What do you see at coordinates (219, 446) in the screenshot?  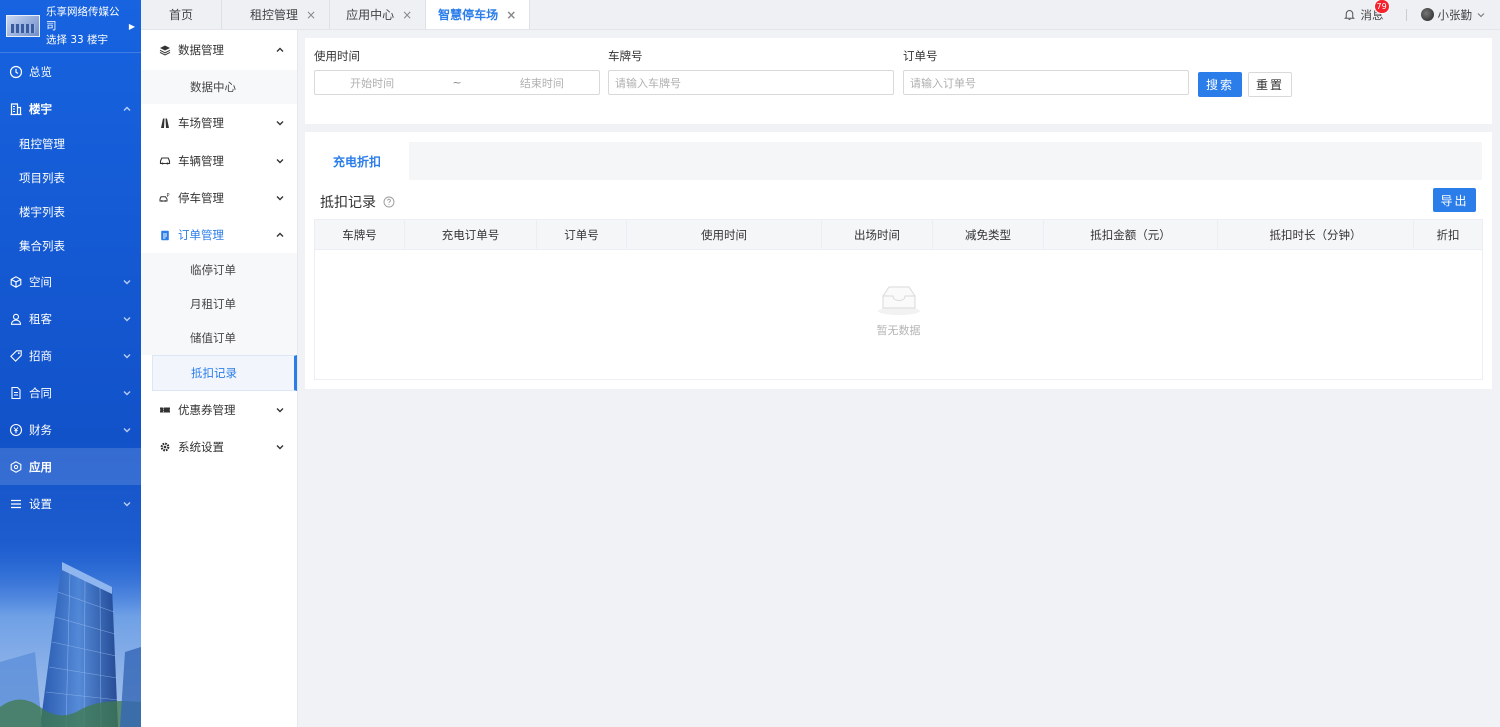 I see `subnav-system-settings: 系统设置` at bounding box center [219, 446].